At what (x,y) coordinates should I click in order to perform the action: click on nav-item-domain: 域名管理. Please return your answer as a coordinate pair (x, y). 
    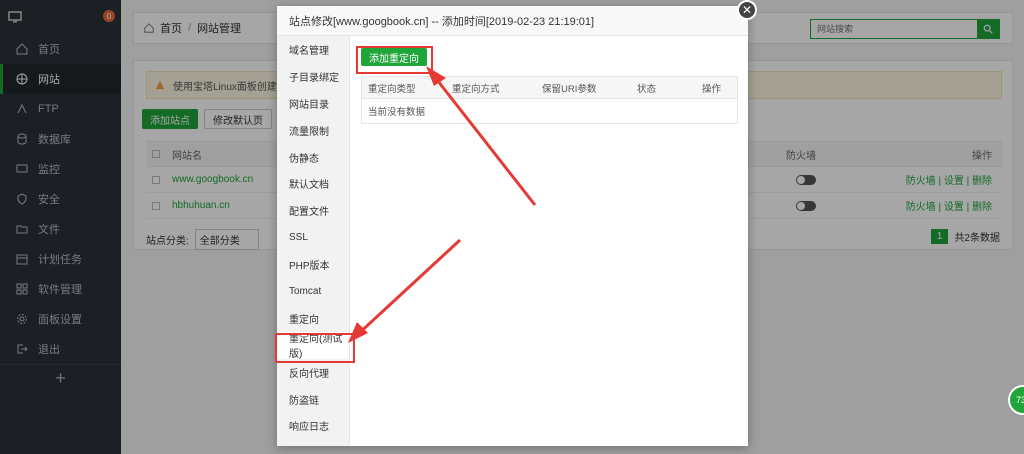
    Looking at the image, I should click on (313, 49).